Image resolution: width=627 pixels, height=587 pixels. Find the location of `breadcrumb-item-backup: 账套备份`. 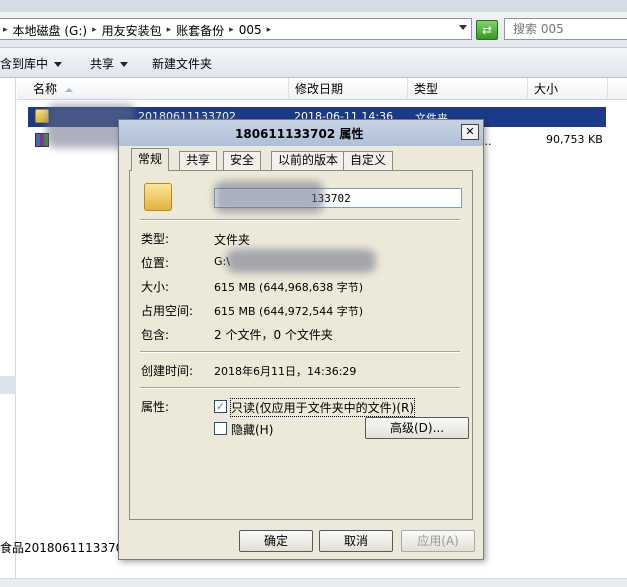

breadcrumb-item-backup: 账套备份 is located at coordinates (200, 30).